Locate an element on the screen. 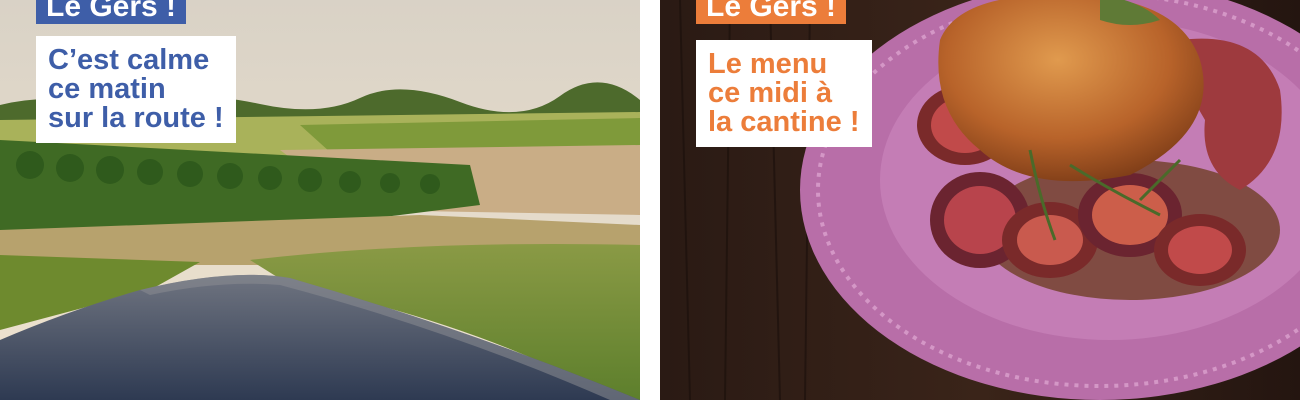 This screenshot has width=1300, height=400. road-caption: C’est calme ce matin sur la route ! is located at coordinates (136, 89).